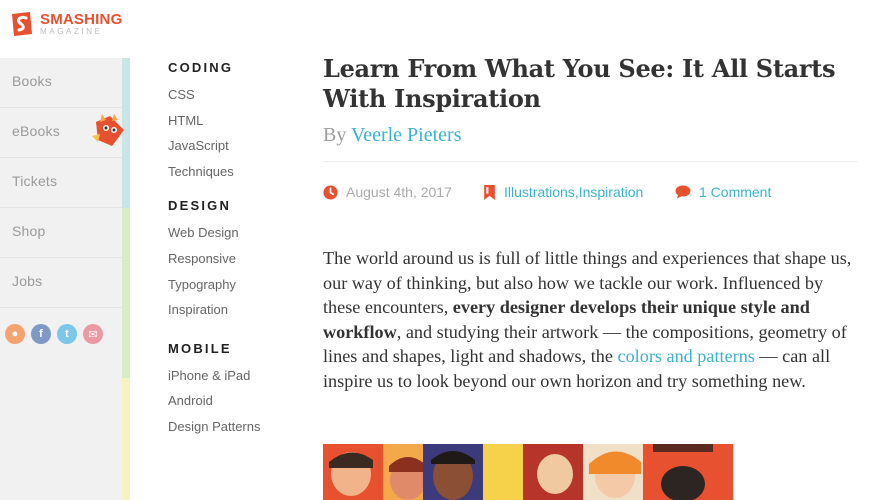  I want to click on category-heading: DESIGN, so click(200, 206).